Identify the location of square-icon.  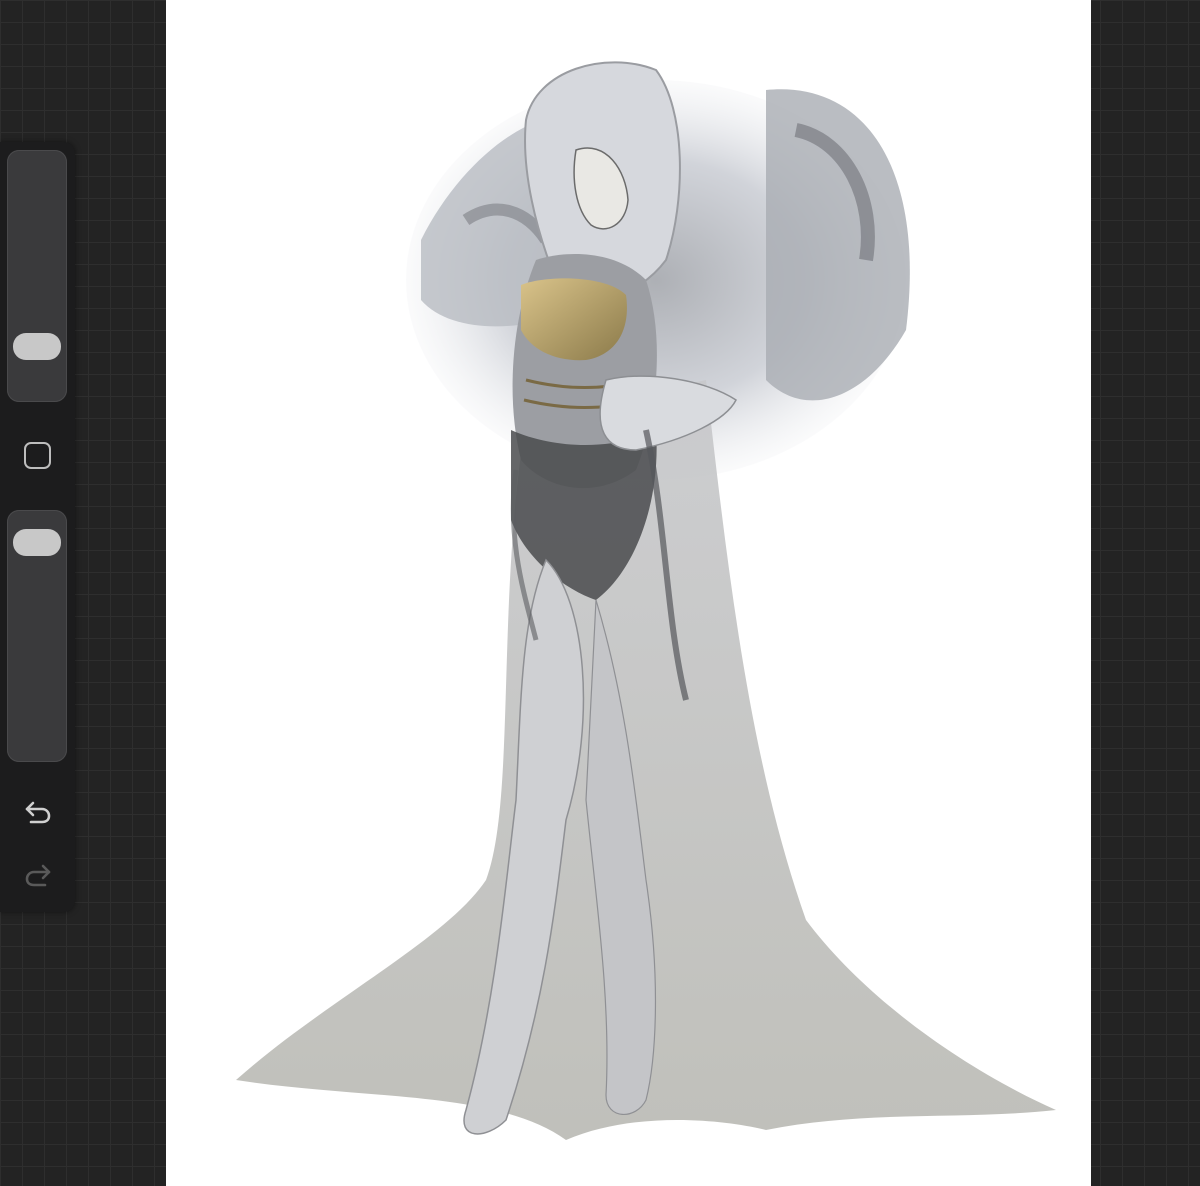
(37, 455).